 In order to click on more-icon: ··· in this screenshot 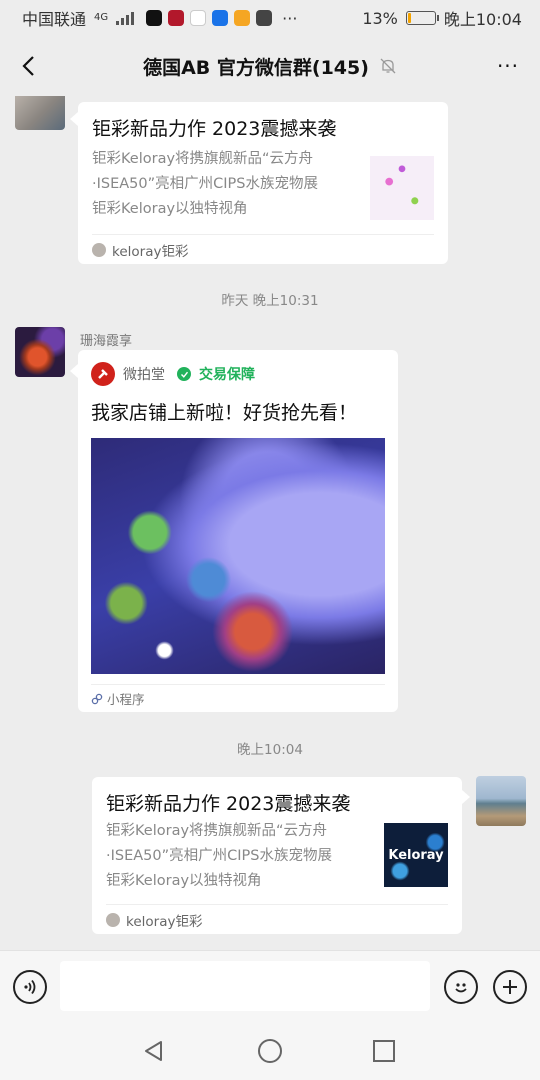, I will do `click(508, 66)`.